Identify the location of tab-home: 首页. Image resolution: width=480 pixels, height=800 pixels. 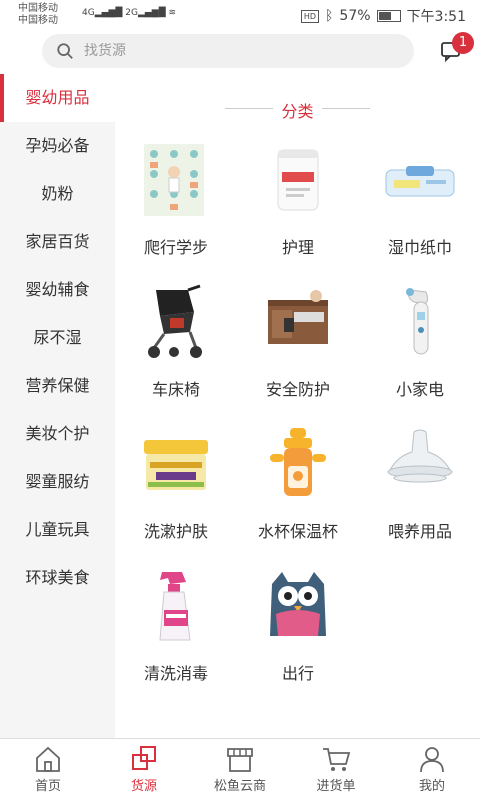
(48, 769).